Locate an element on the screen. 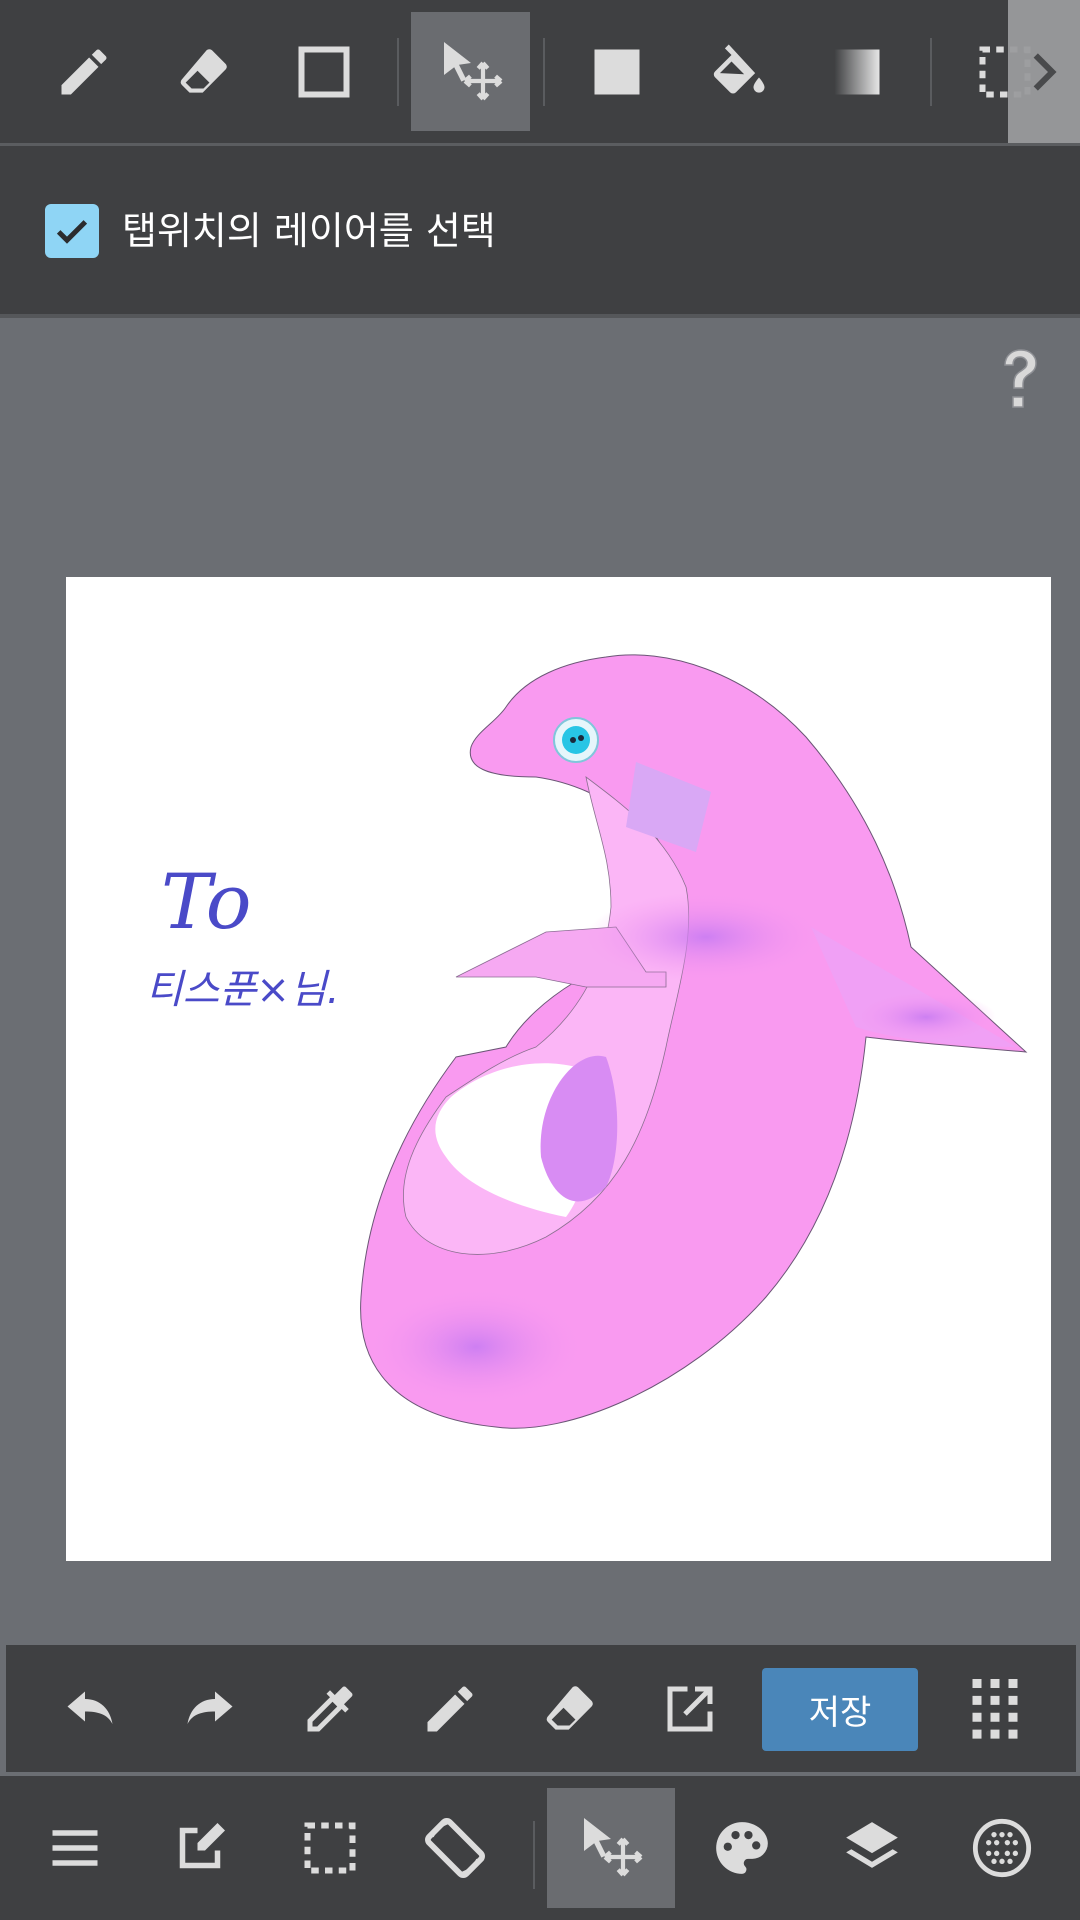 The image size is (1080, 1920). export-button is located at coordinates (690, 1708).